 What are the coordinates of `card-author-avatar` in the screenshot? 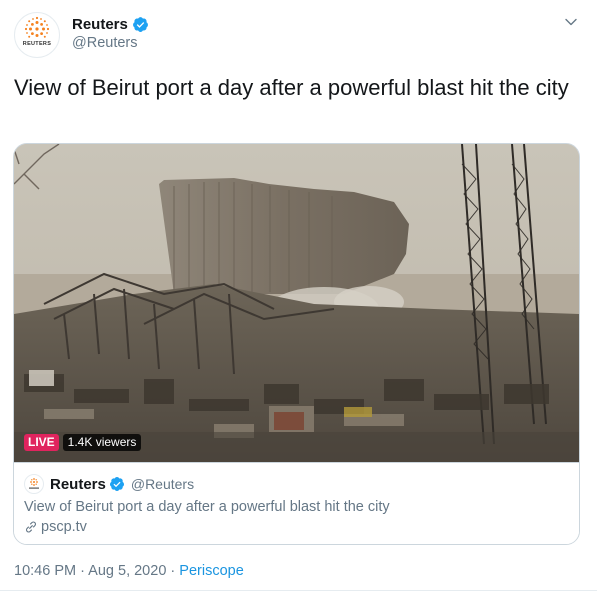 It's located at (34, 484).